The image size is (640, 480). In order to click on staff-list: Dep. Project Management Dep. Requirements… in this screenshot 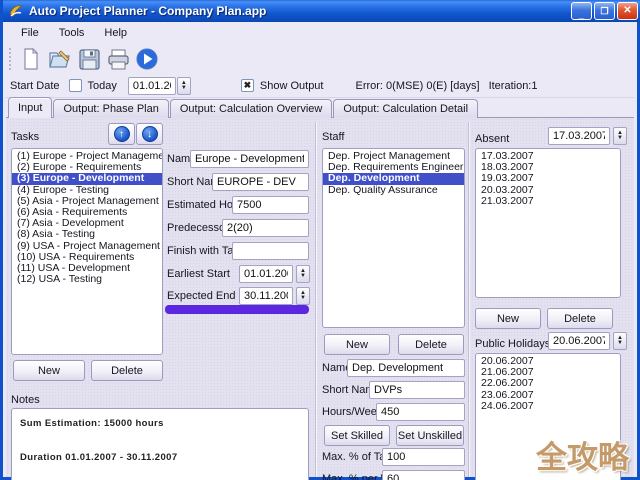, I will do `click(393, 238)`.